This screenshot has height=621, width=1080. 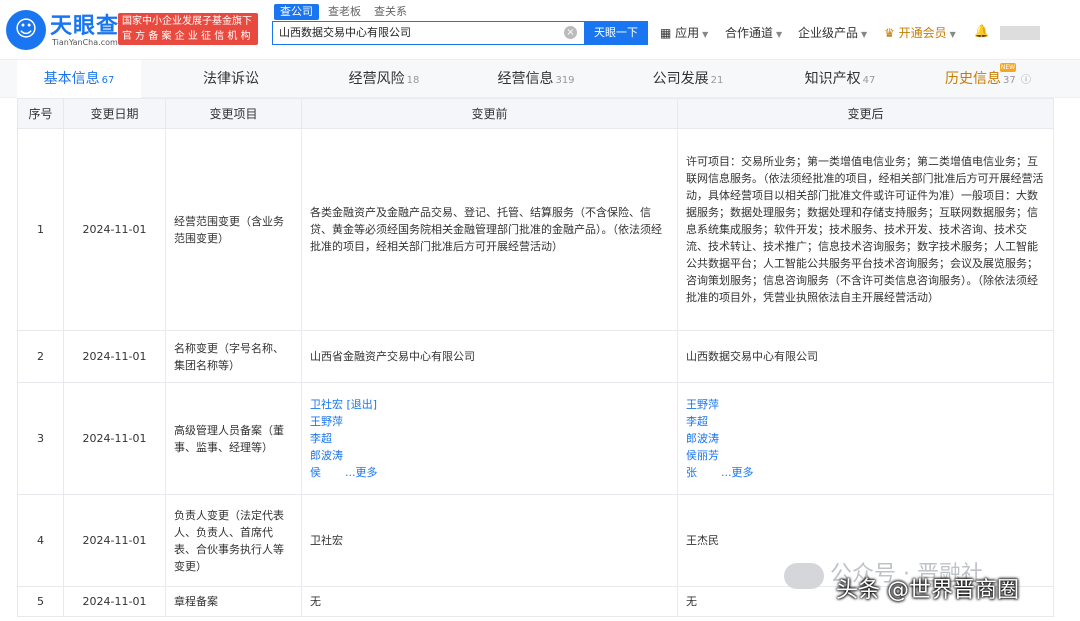 I want to click on nav-apps-label: 应用, so click(x=687, y=33).